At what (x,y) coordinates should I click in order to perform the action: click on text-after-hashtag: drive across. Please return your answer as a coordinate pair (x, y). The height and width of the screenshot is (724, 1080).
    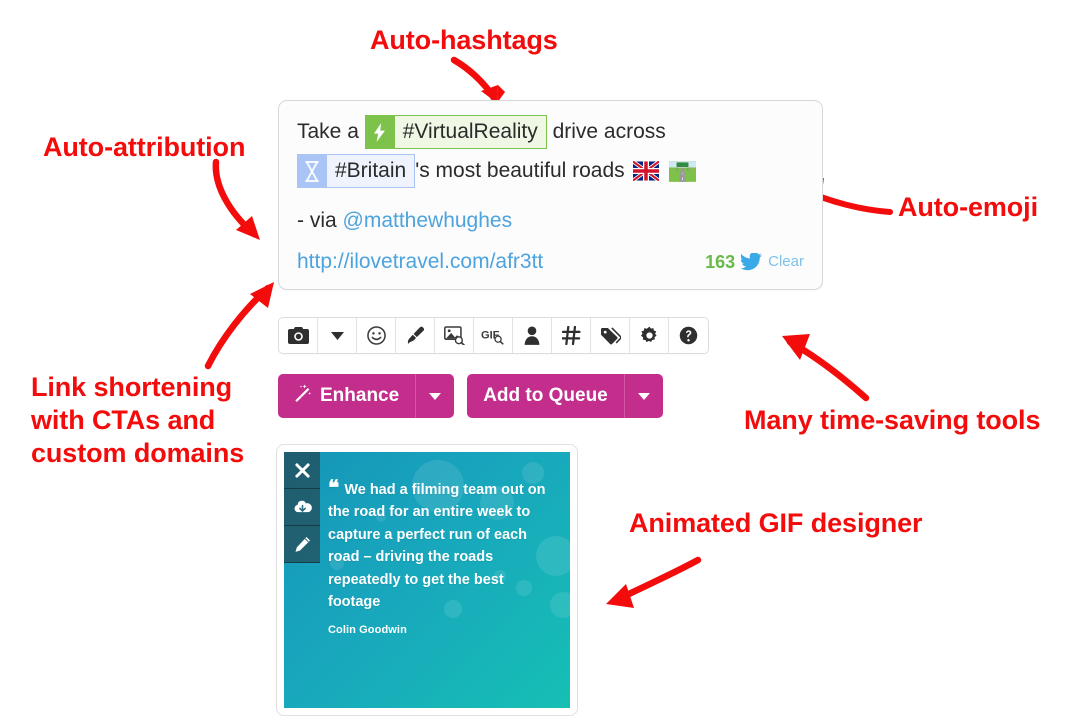
    Looking at the image, I should click on (606, 131).